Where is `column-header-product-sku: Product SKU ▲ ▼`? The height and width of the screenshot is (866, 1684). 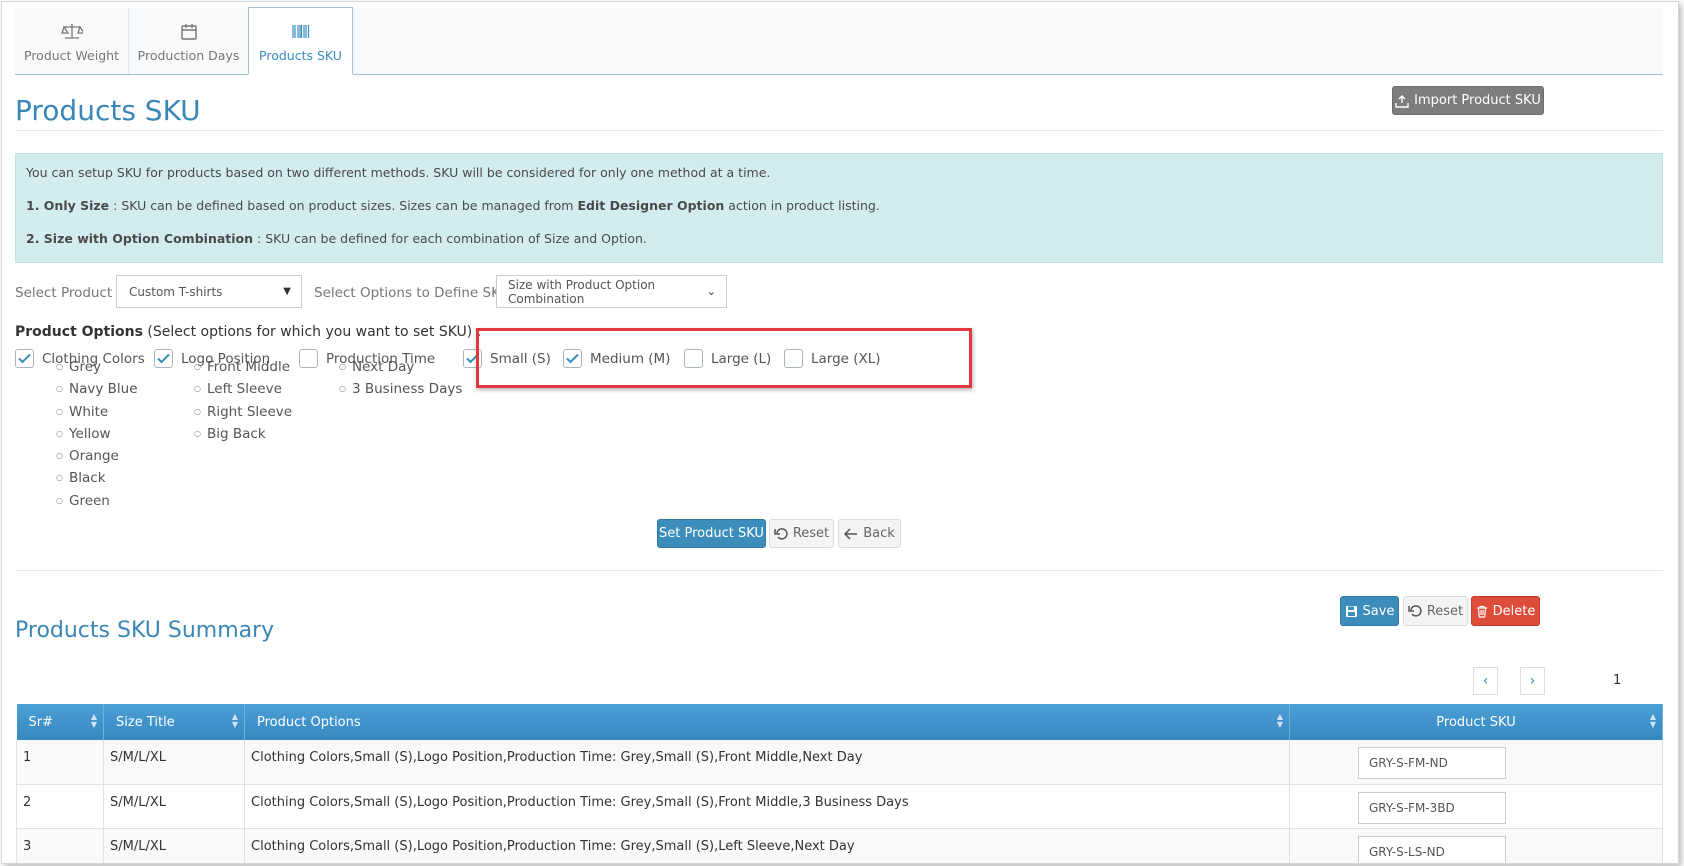 column-header-product-sku: Product SKU ▲ ▼ is located at coordinates (1476, 722).